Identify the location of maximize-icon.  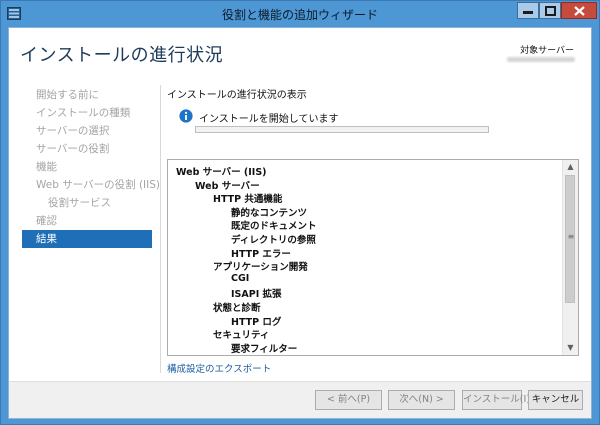
(550, 11).